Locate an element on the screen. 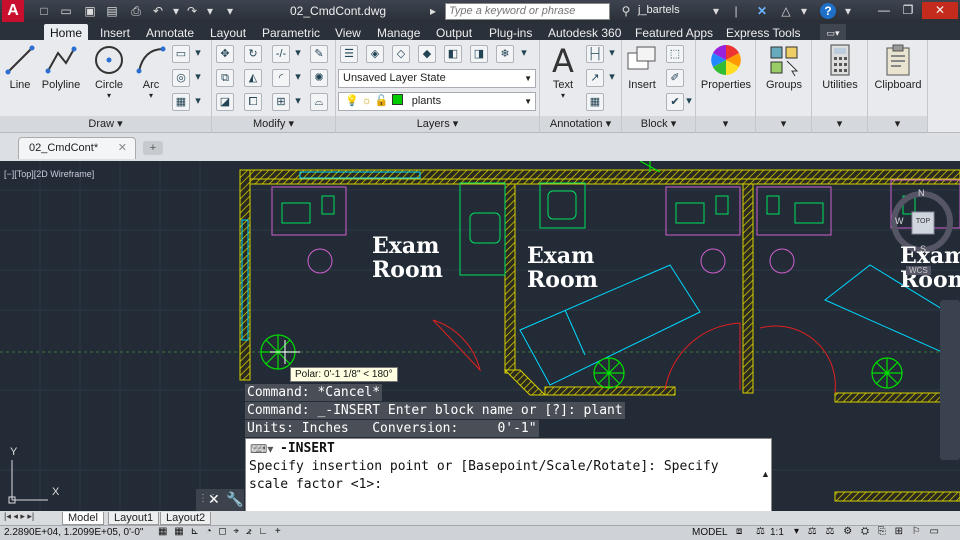 This screenshot has width=960, height=540. array-icon: ⊞ is located at coordinates (281, 102).